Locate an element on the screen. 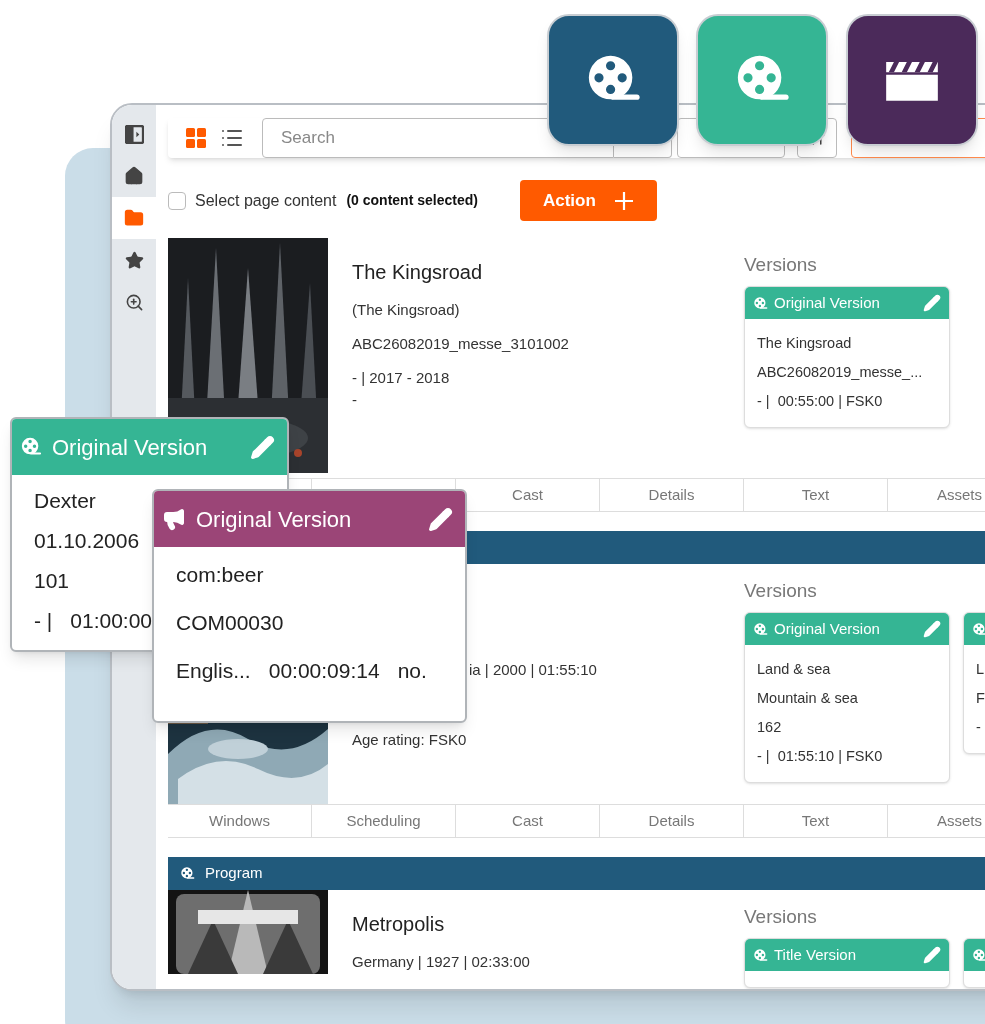 The width and height of the screenshot is (985, 1024). item-detail: Germany | 1927 | 02:33:00 is located at coordinates (441, 962).